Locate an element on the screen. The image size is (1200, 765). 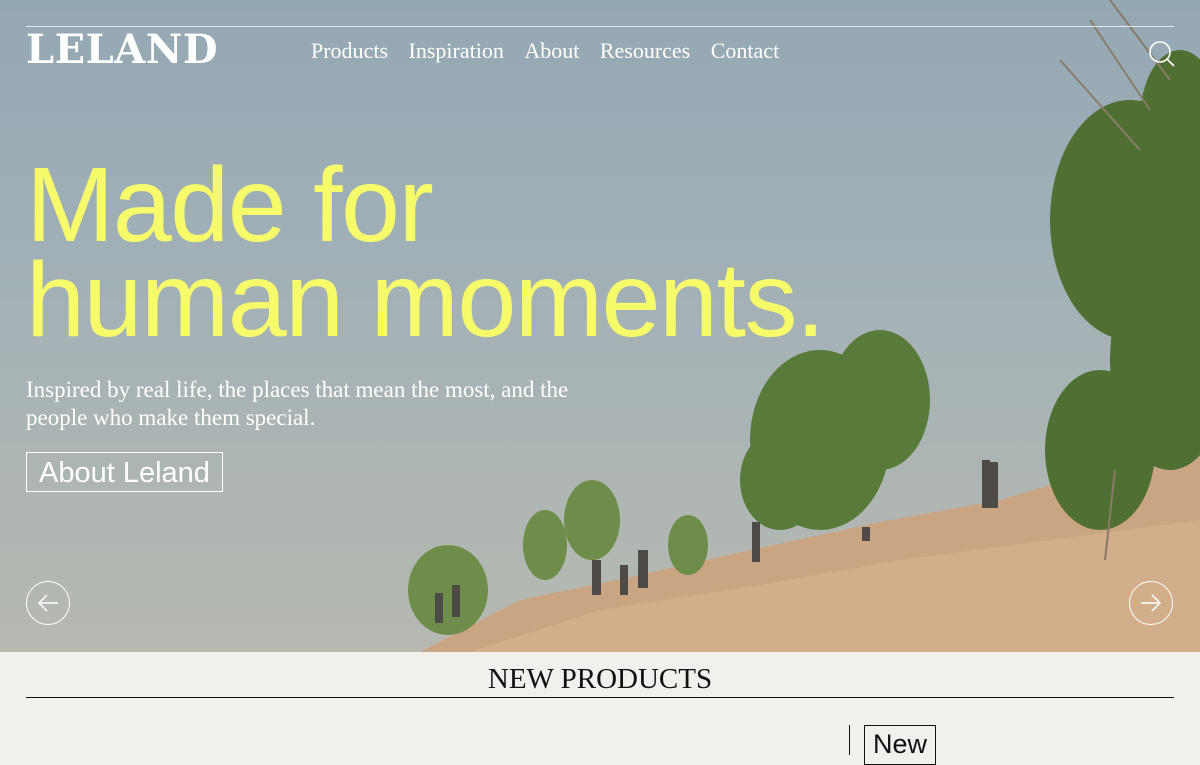
new-badge: New is located at coordinates (900, 745).